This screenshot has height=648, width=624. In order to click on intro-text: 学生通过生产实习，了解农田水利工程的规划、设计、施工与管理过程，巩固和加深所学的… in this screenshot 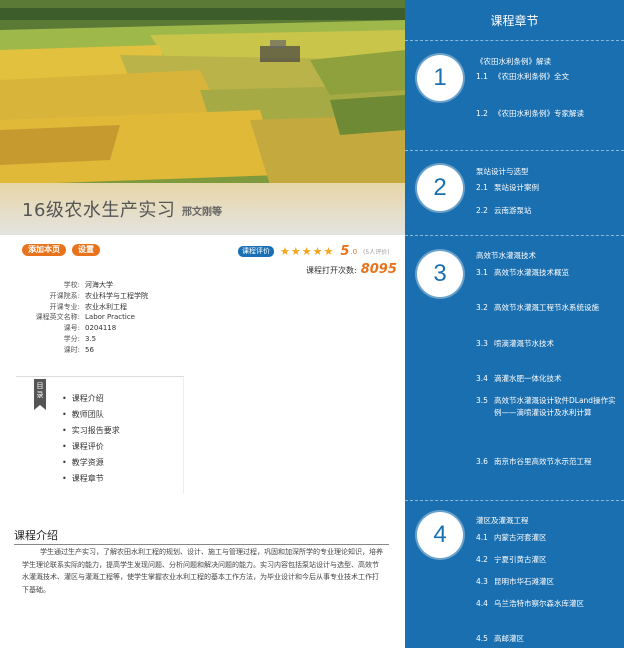, I will do `click(202, 571)`.